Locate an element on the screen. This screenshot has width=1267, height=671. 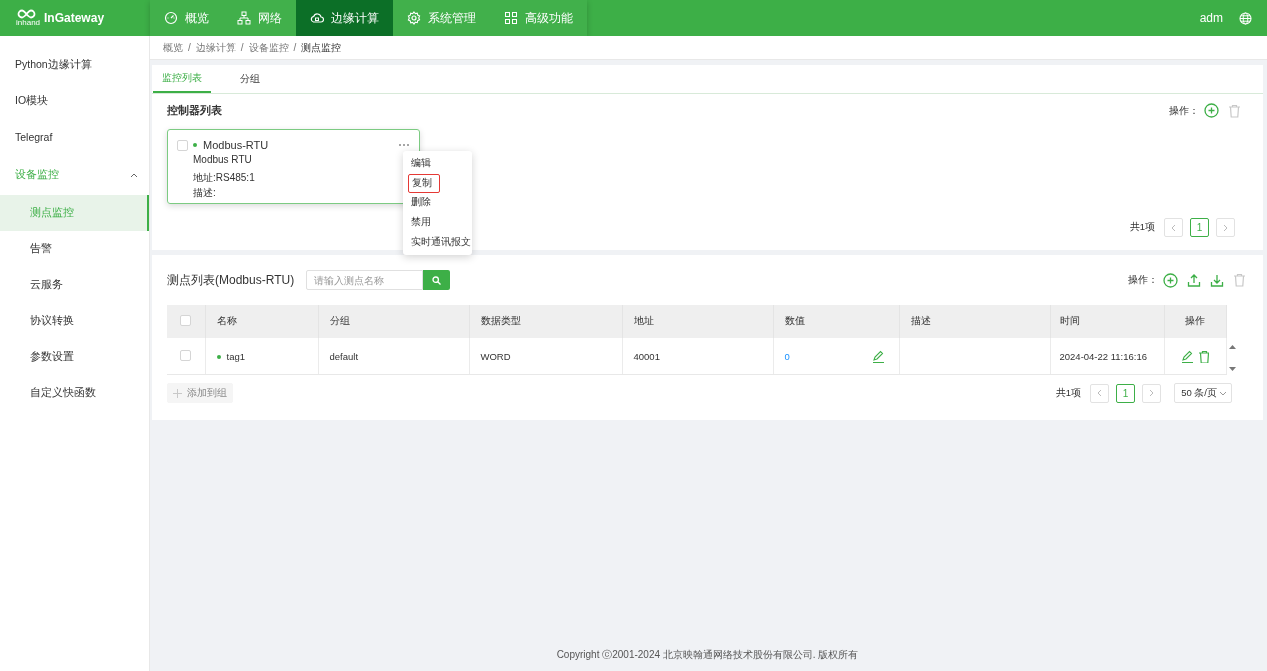
upload-icon is located at coordinates (1194, 280).